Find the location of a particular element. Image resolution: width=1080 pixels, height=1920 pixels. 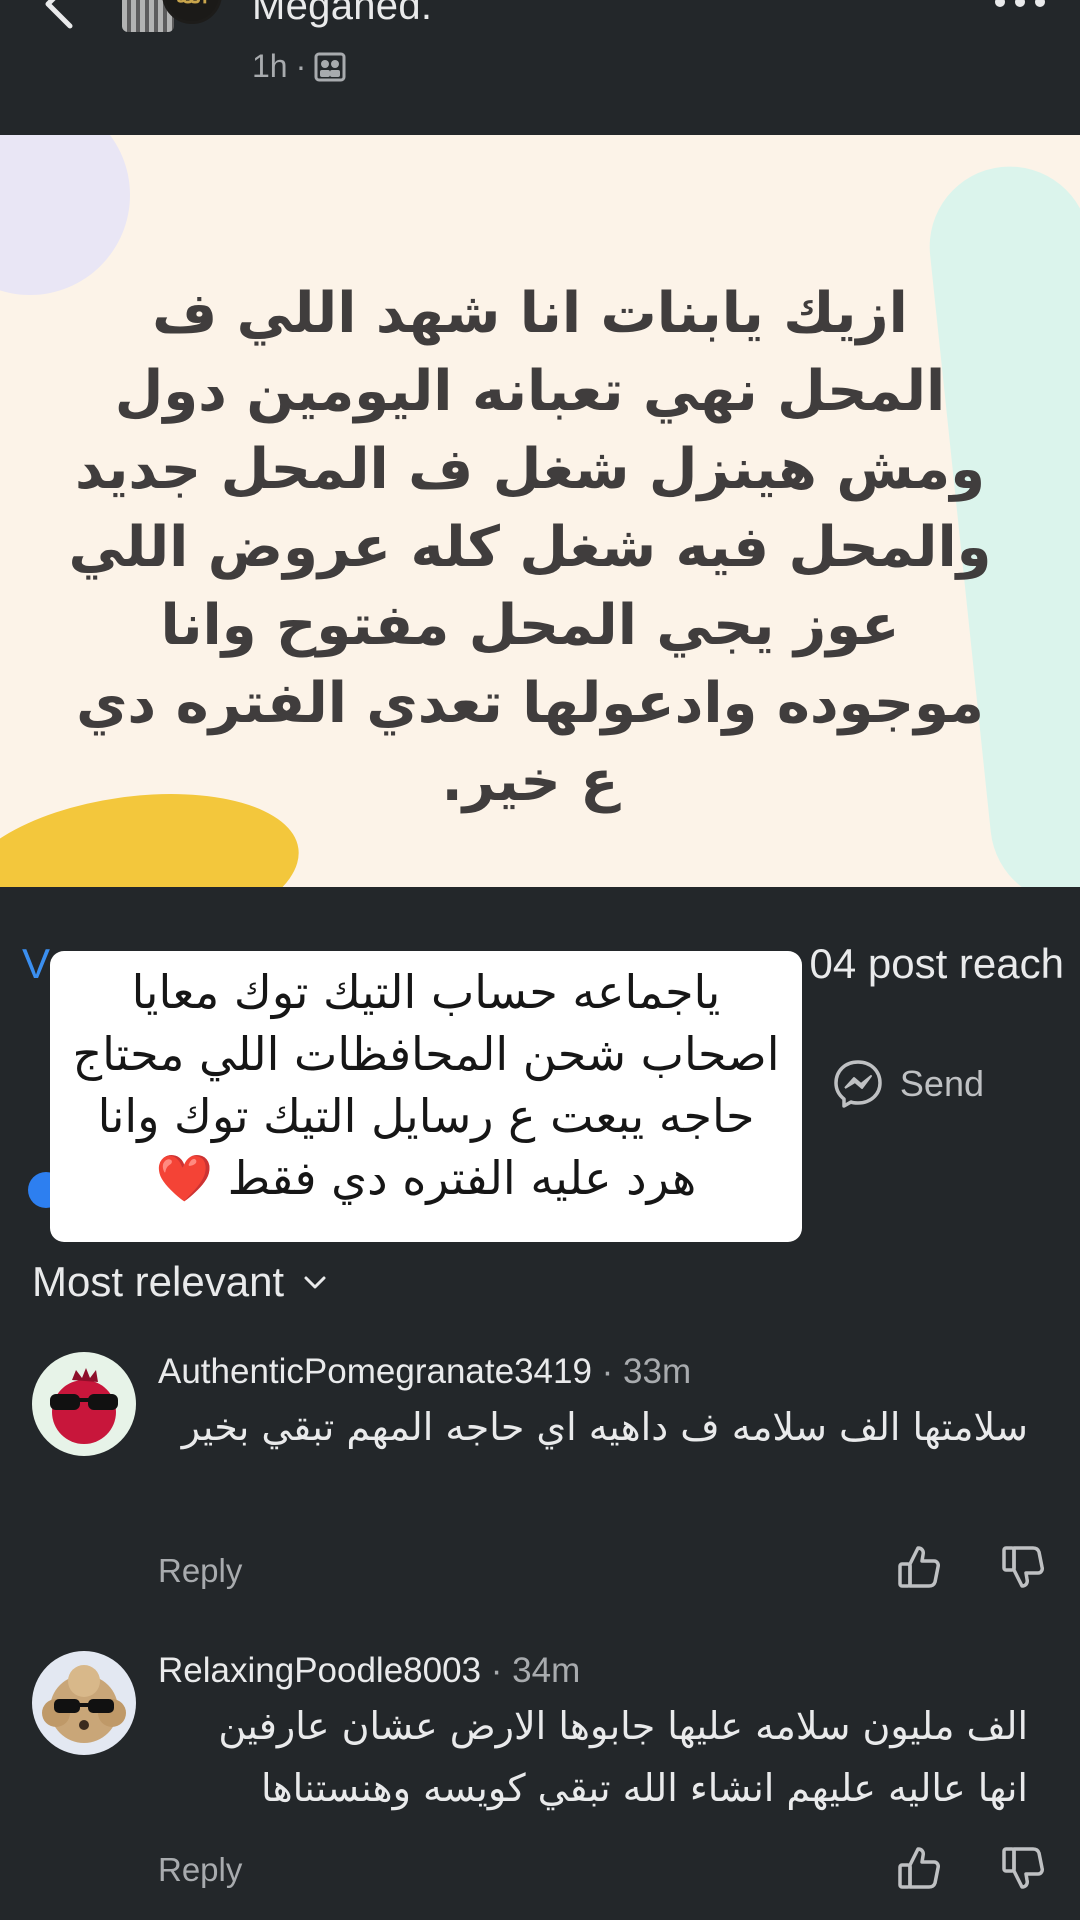

post-meta: 1h · is located at coordinates (299, 66).